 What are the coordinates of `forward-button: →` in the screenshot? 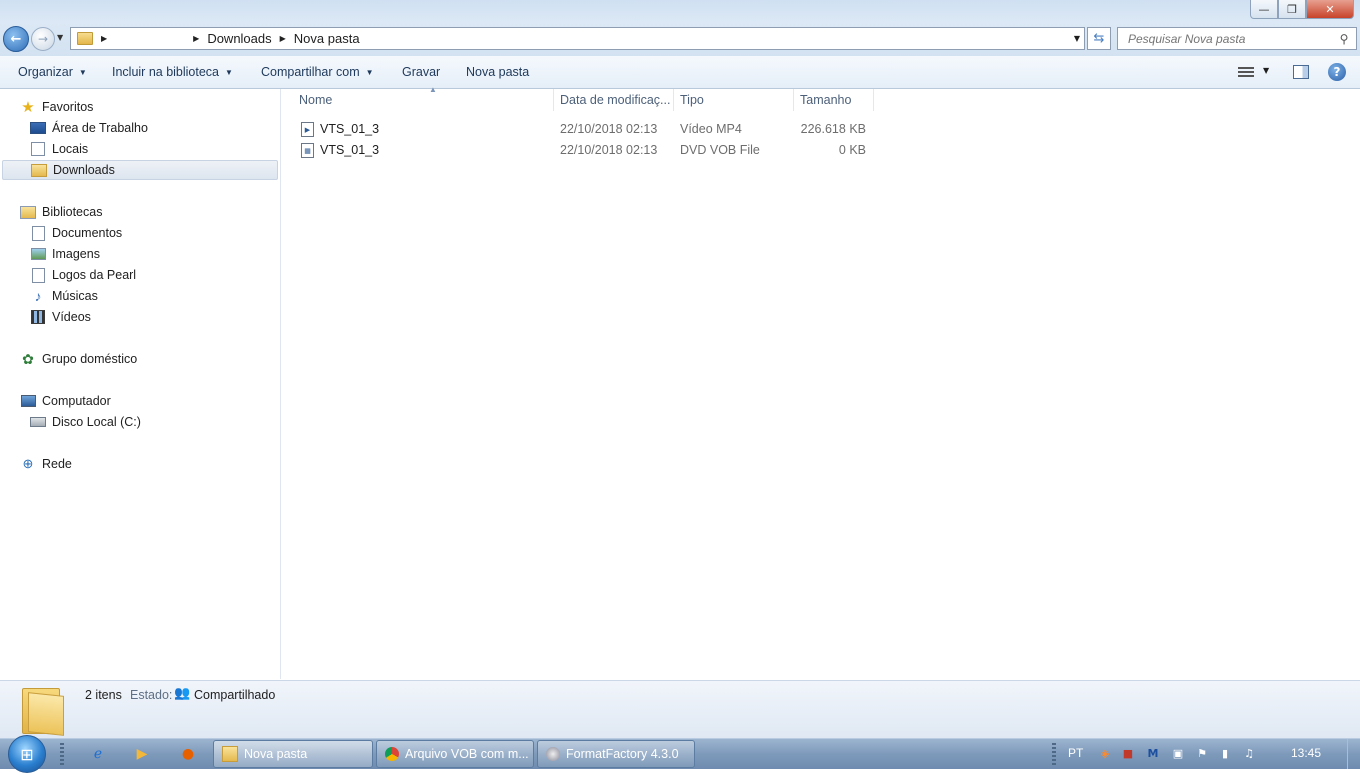 It's located at (43, 39).